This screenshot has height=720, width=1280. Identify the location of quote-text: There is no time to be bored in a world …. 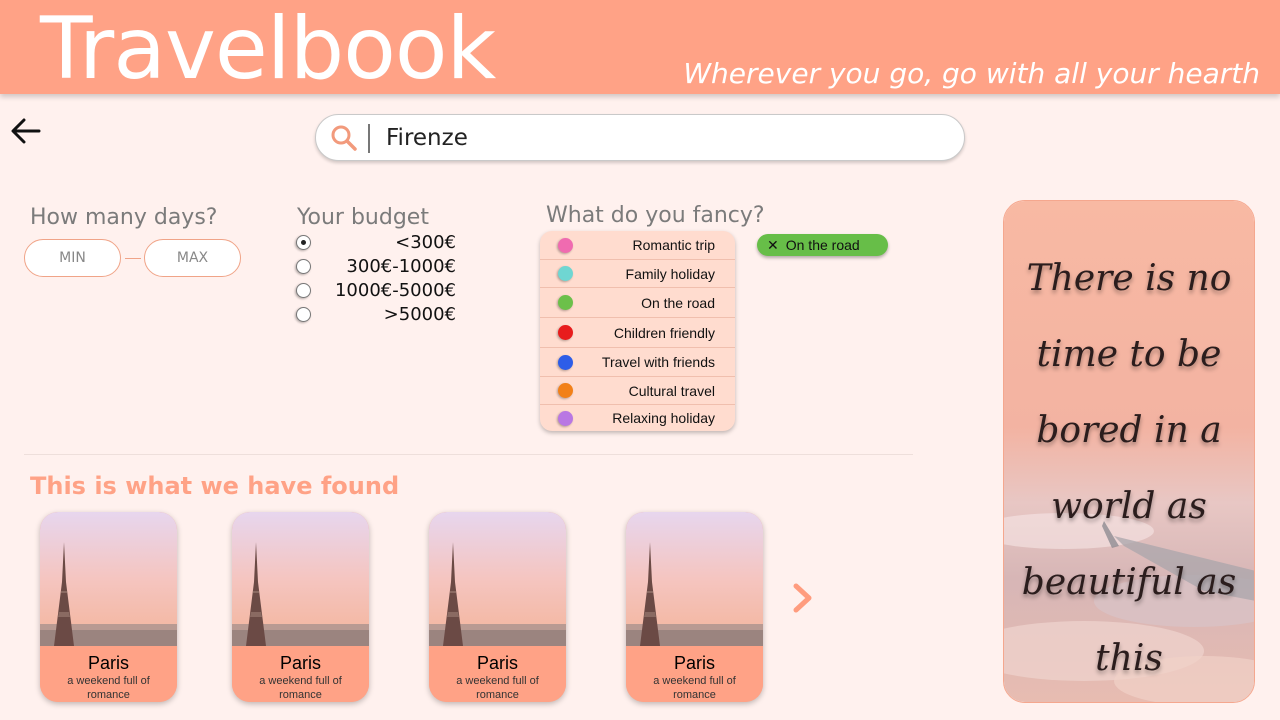
(1129, 469).